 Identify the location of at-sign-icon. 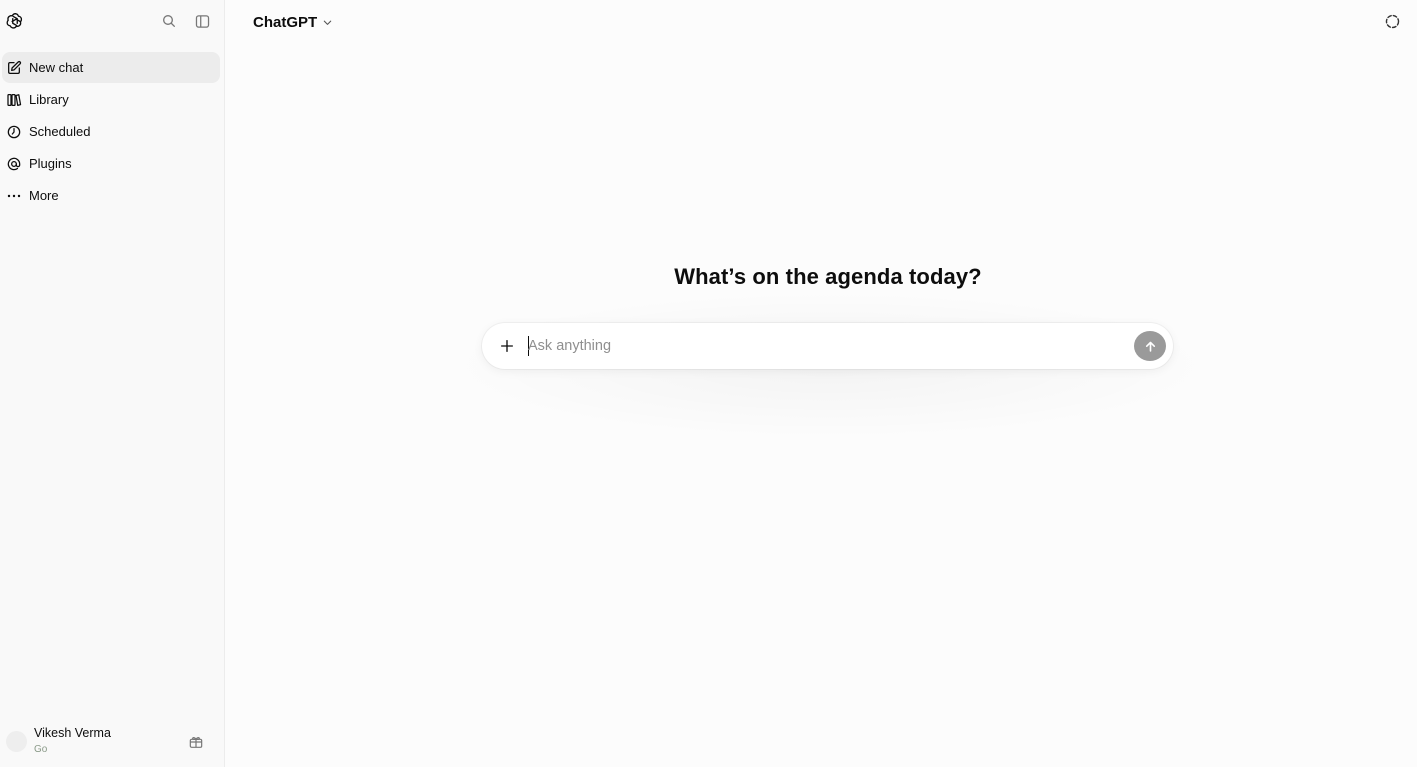
(14, 164).